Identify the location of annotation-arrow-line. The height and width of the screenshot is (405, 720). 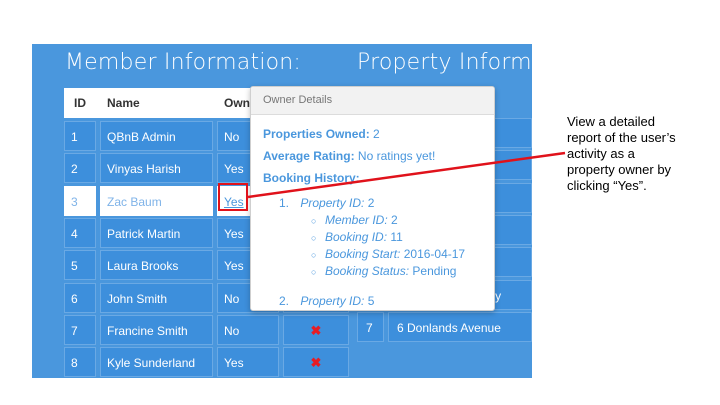
(406, 175).